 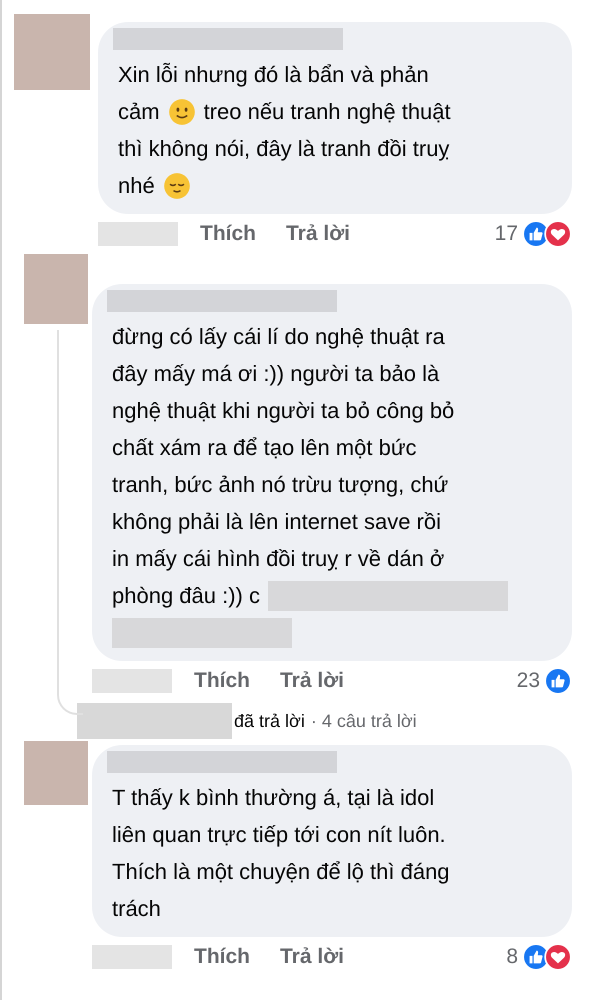 What do you see at coordinates (506, 234) in the screenshot?
I see `reaction-count: 17` at bounding box center [506, 234].